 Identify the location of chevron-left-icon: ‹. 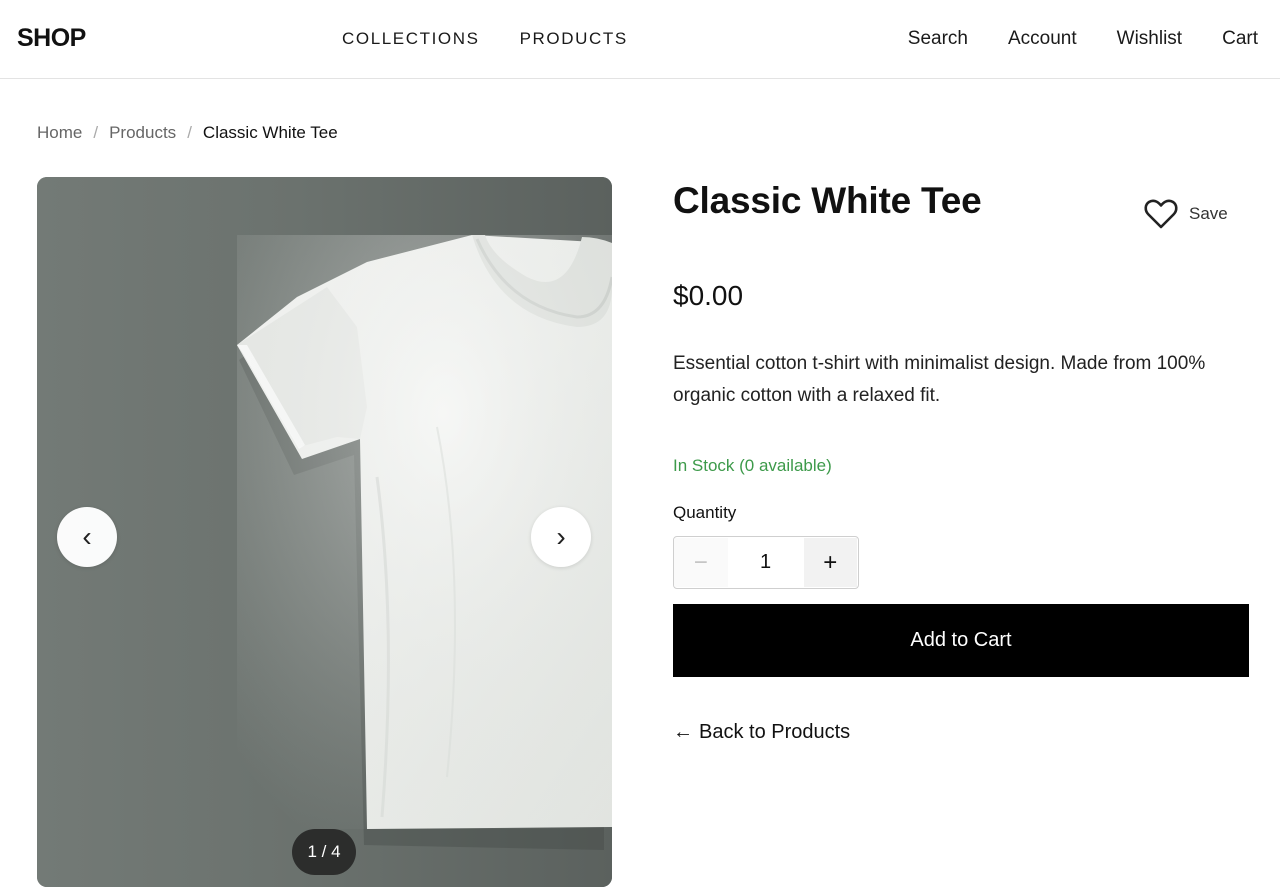
(87, 536).